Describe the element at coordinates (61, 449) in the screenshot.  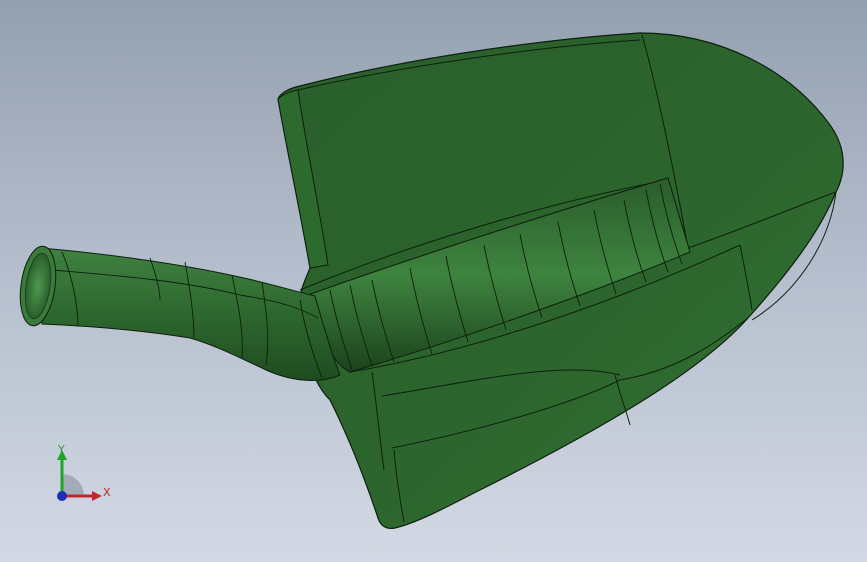
I see `y-axis-label: Y` at that location.